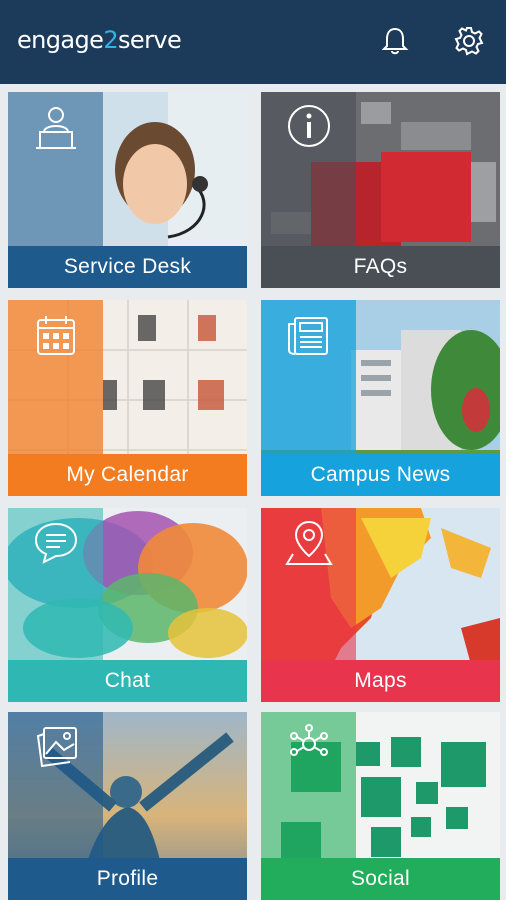  What do you see at coordinates (308, 336) in the screenshot?
I see `newspaper-icon` at bounding box center [308, 336].